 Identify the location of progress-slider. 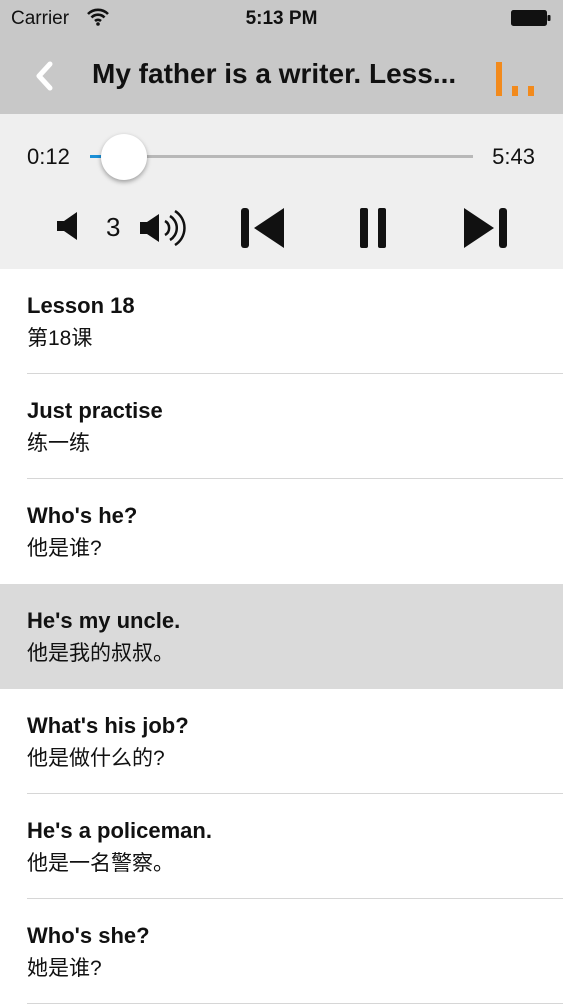
(281, 156).